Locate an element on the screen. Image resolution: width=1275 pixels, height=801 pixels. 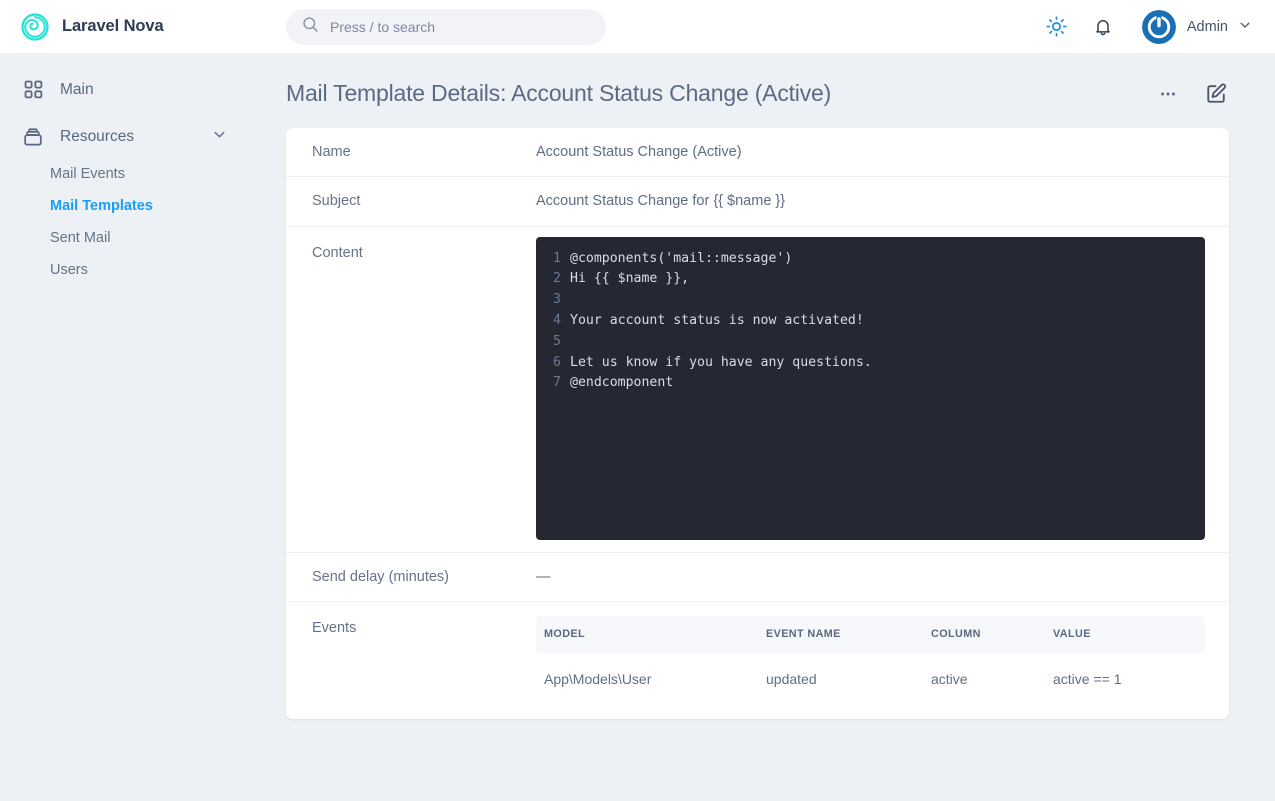
brand-logo-area: Laravel Nova is located at coordinates (143, 26).